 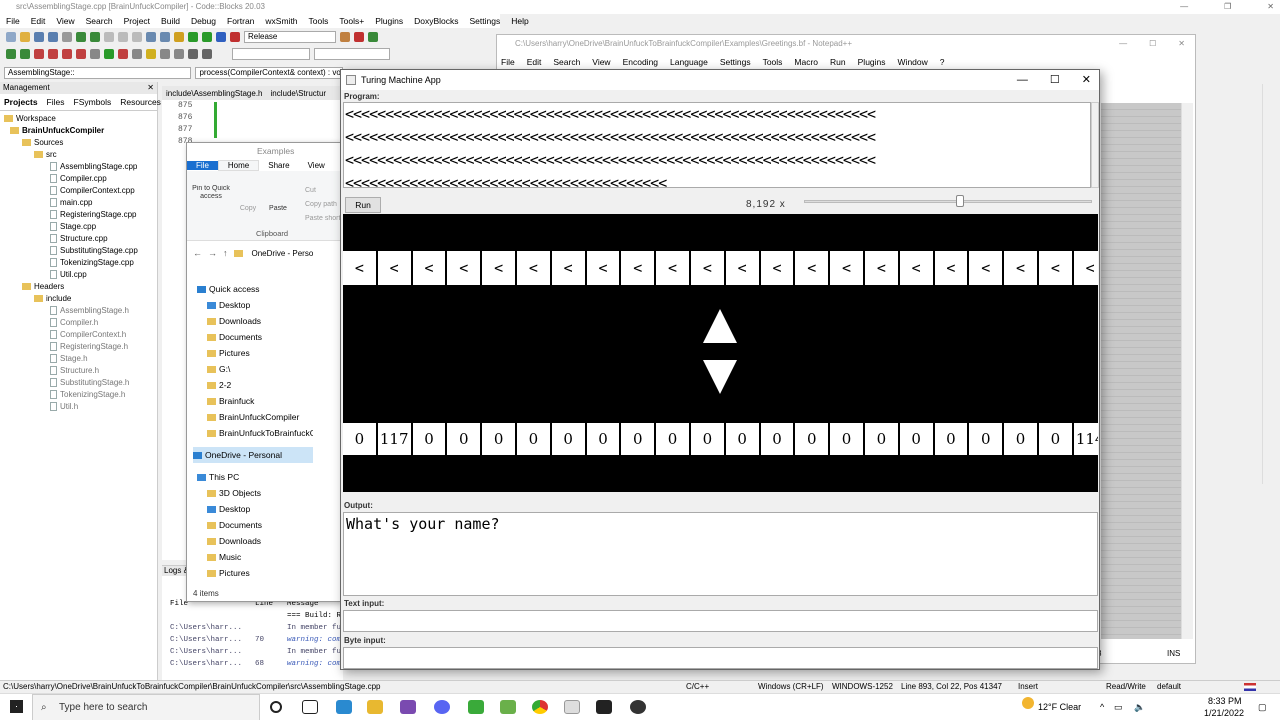 What do you see at coordinates (720, 621) in the screenshot?
I see `text-input` at bounding box center [720, 621].